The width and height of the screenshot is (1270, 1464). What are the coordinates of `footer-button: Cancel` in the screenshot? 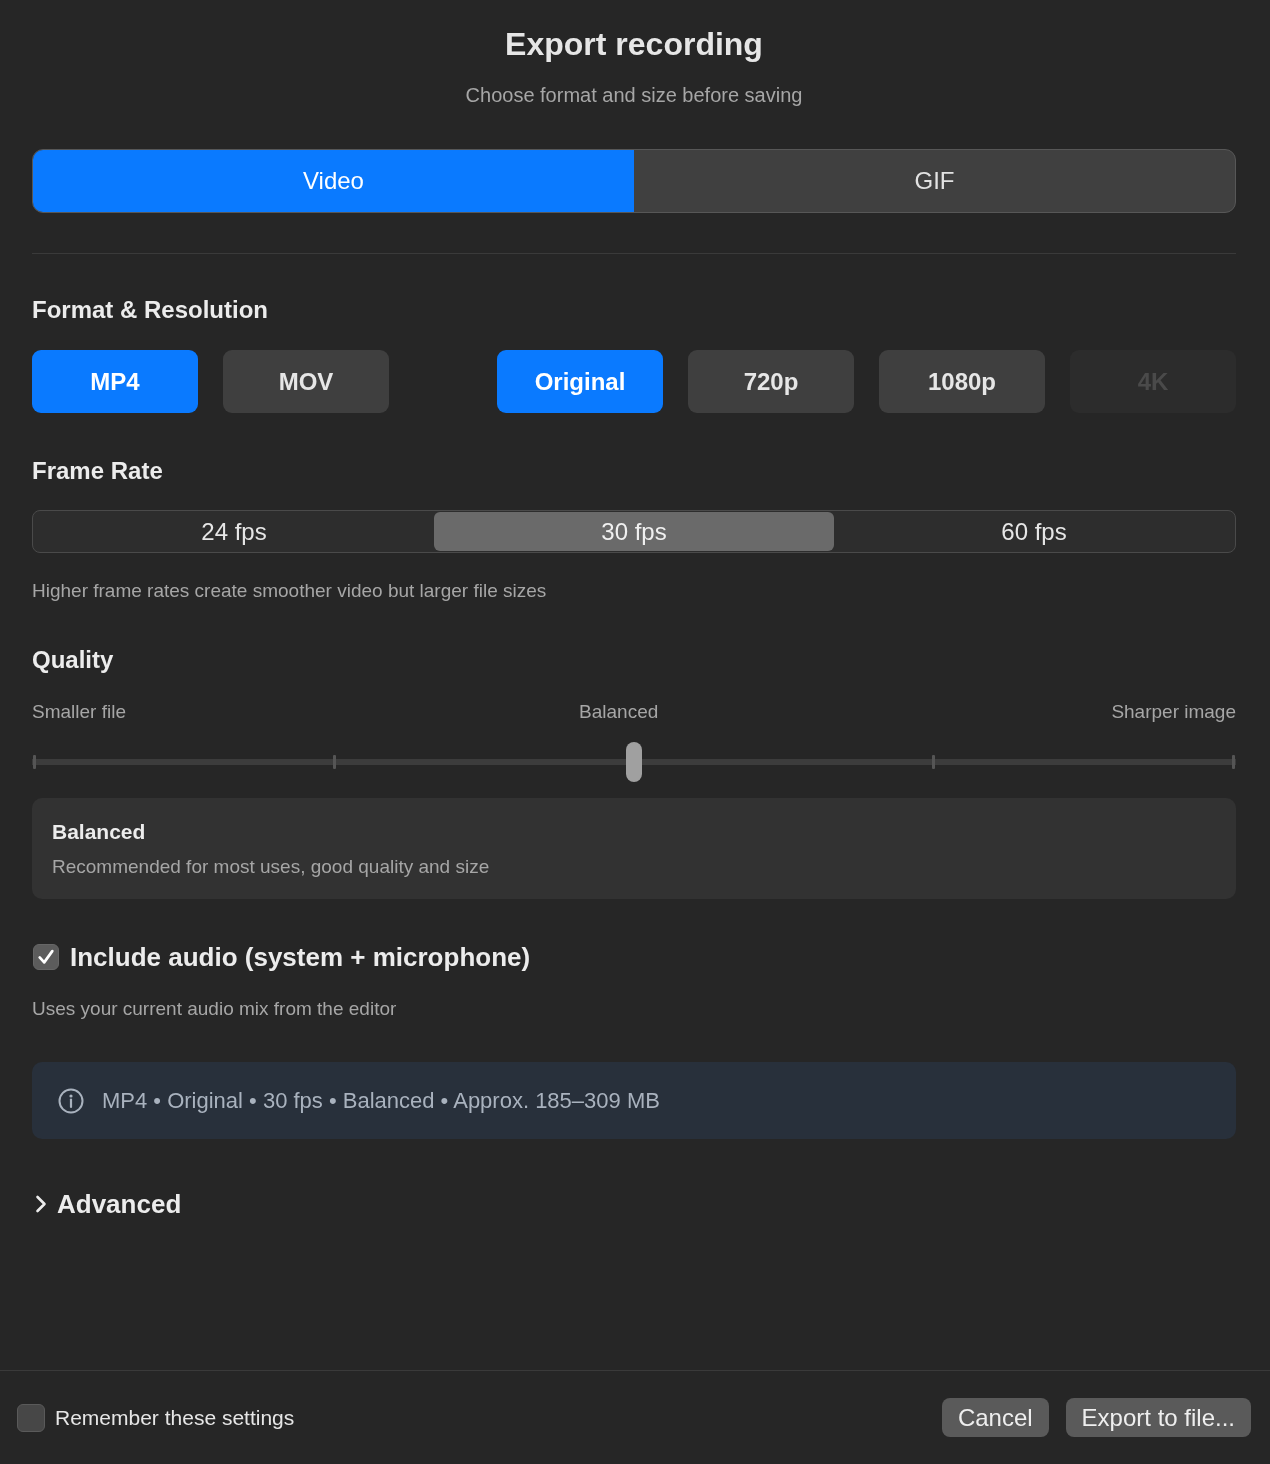 It's located at (995, 1417).